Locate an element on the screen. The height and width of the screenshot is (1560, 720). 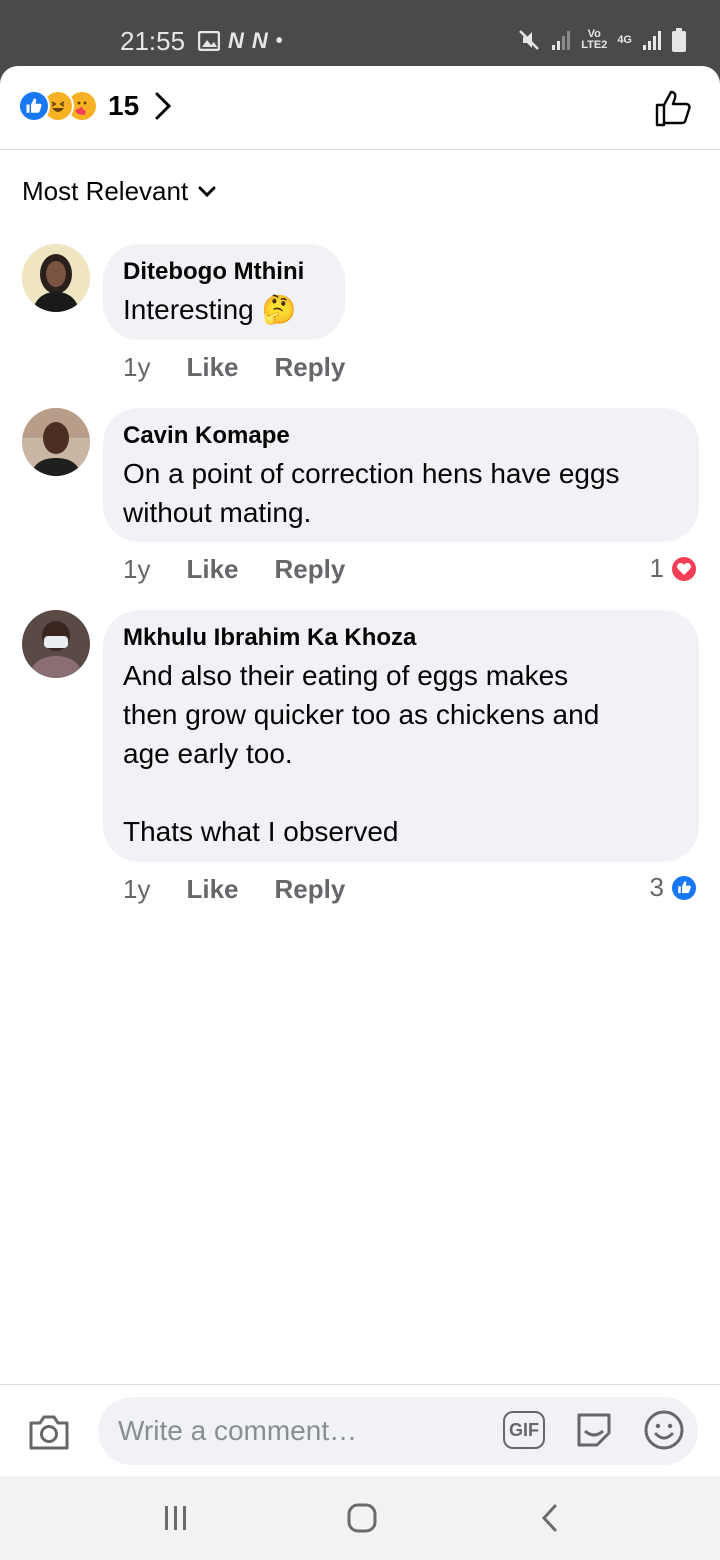
home-button is located at coordinates (362, 1518).